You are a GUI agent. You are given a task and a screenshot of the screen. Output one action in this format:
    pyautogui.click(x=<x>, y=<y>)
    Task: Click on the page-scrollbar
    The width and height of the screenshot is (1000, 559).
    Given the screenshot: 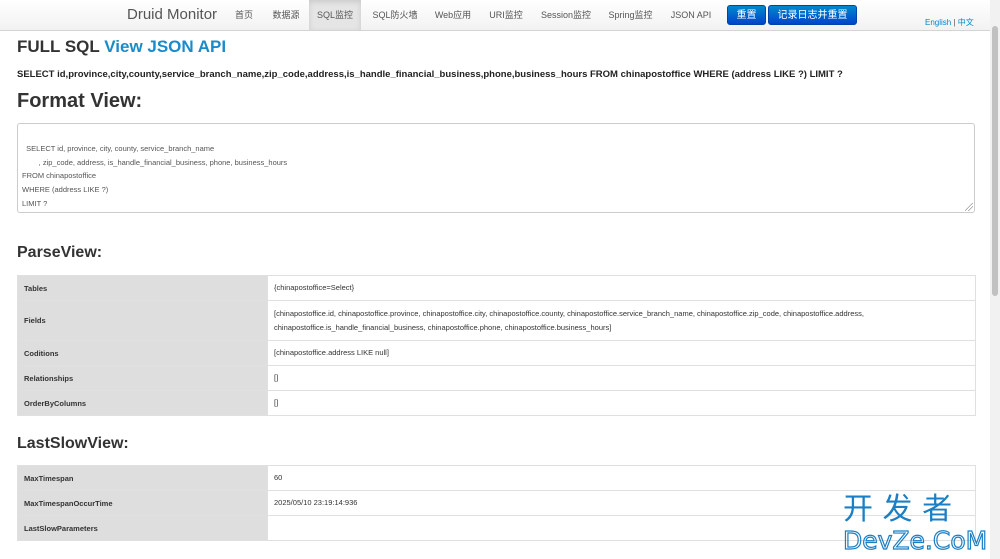 What is the action you would take?
    pyautogui.click(x=995, y=279)
    